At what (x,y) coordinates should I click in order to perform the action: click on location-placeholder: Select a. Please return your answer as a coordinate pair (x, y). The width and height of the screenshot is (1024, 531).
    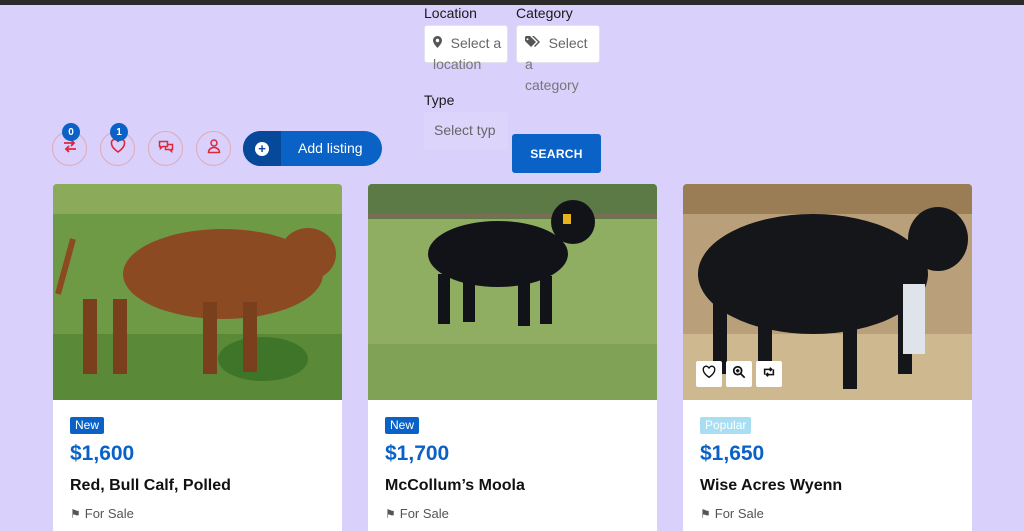
    Looking at the image, I should click on (476, 43).